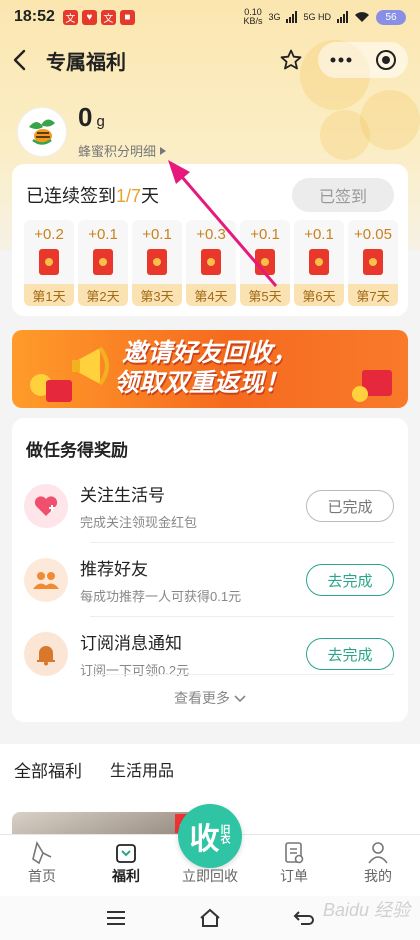  I want to click on day-label: 第6天, so click(319, 295).